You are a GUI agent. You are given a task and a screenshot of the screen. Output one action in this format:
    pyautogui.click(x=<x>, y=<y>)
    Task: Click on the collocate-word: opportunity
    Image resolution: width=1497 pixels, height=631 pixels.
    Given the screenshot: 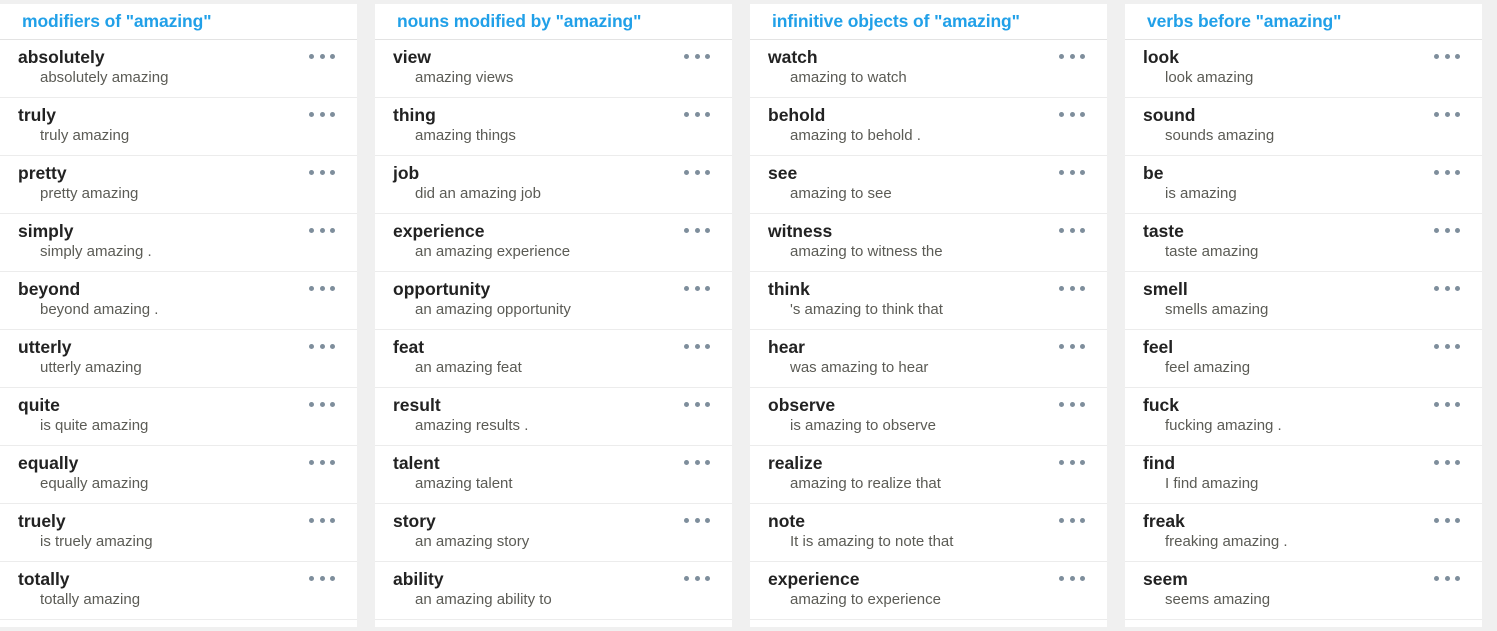 What is the action you would take?
    pyautogui.click(x=562, y=289)
    